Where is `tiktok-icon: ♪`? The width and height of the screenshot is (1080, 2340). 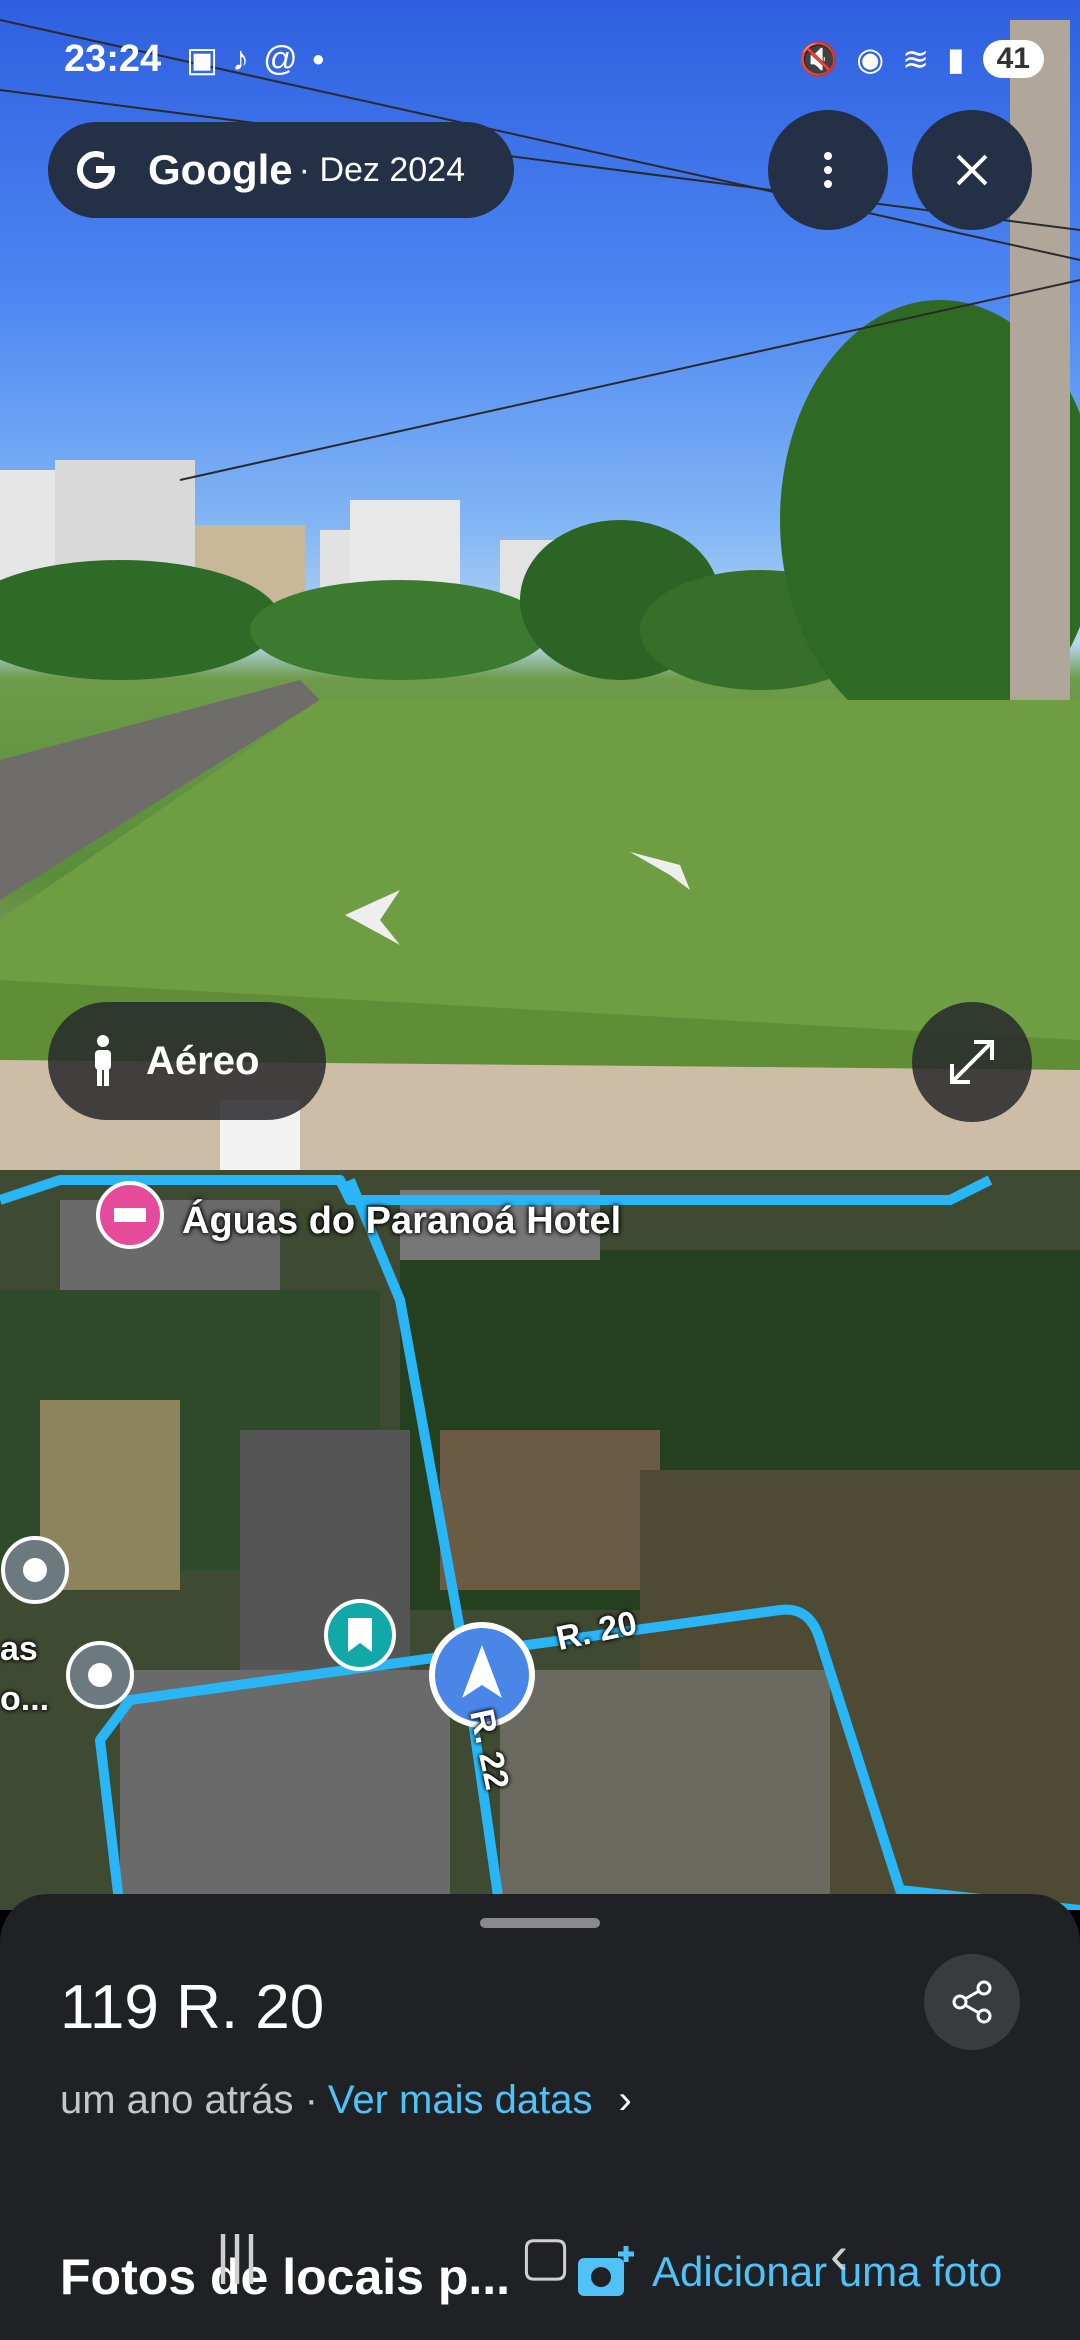
tiktok-icon: ♪ is located at coordinates (241, 59).